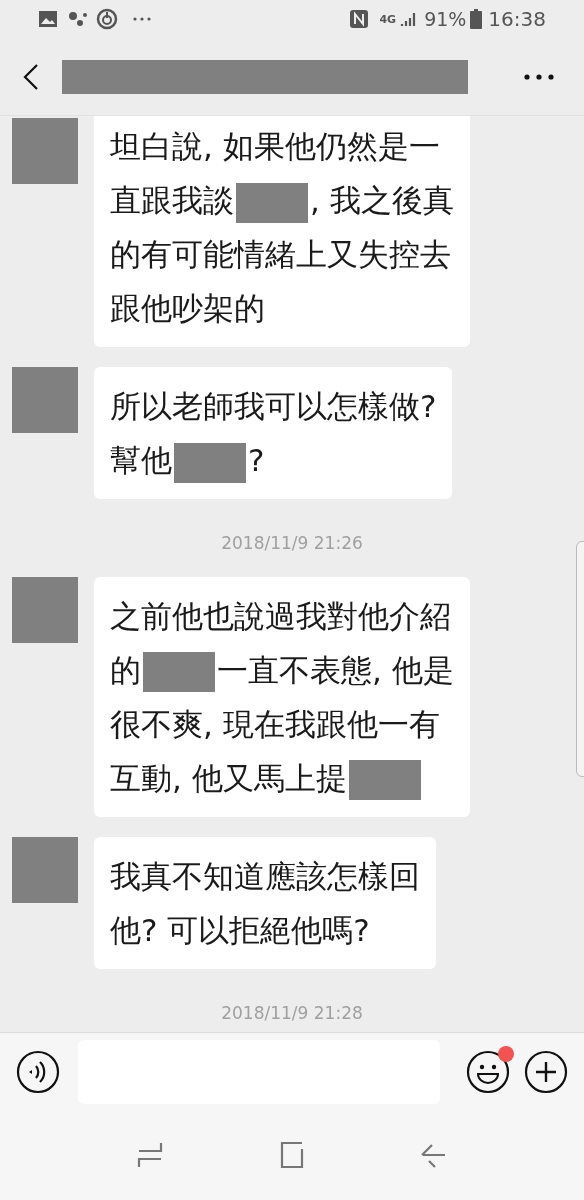  Describe the element at coordinates (476, 19) in the screenshot. I see `battery-icon` at that location.